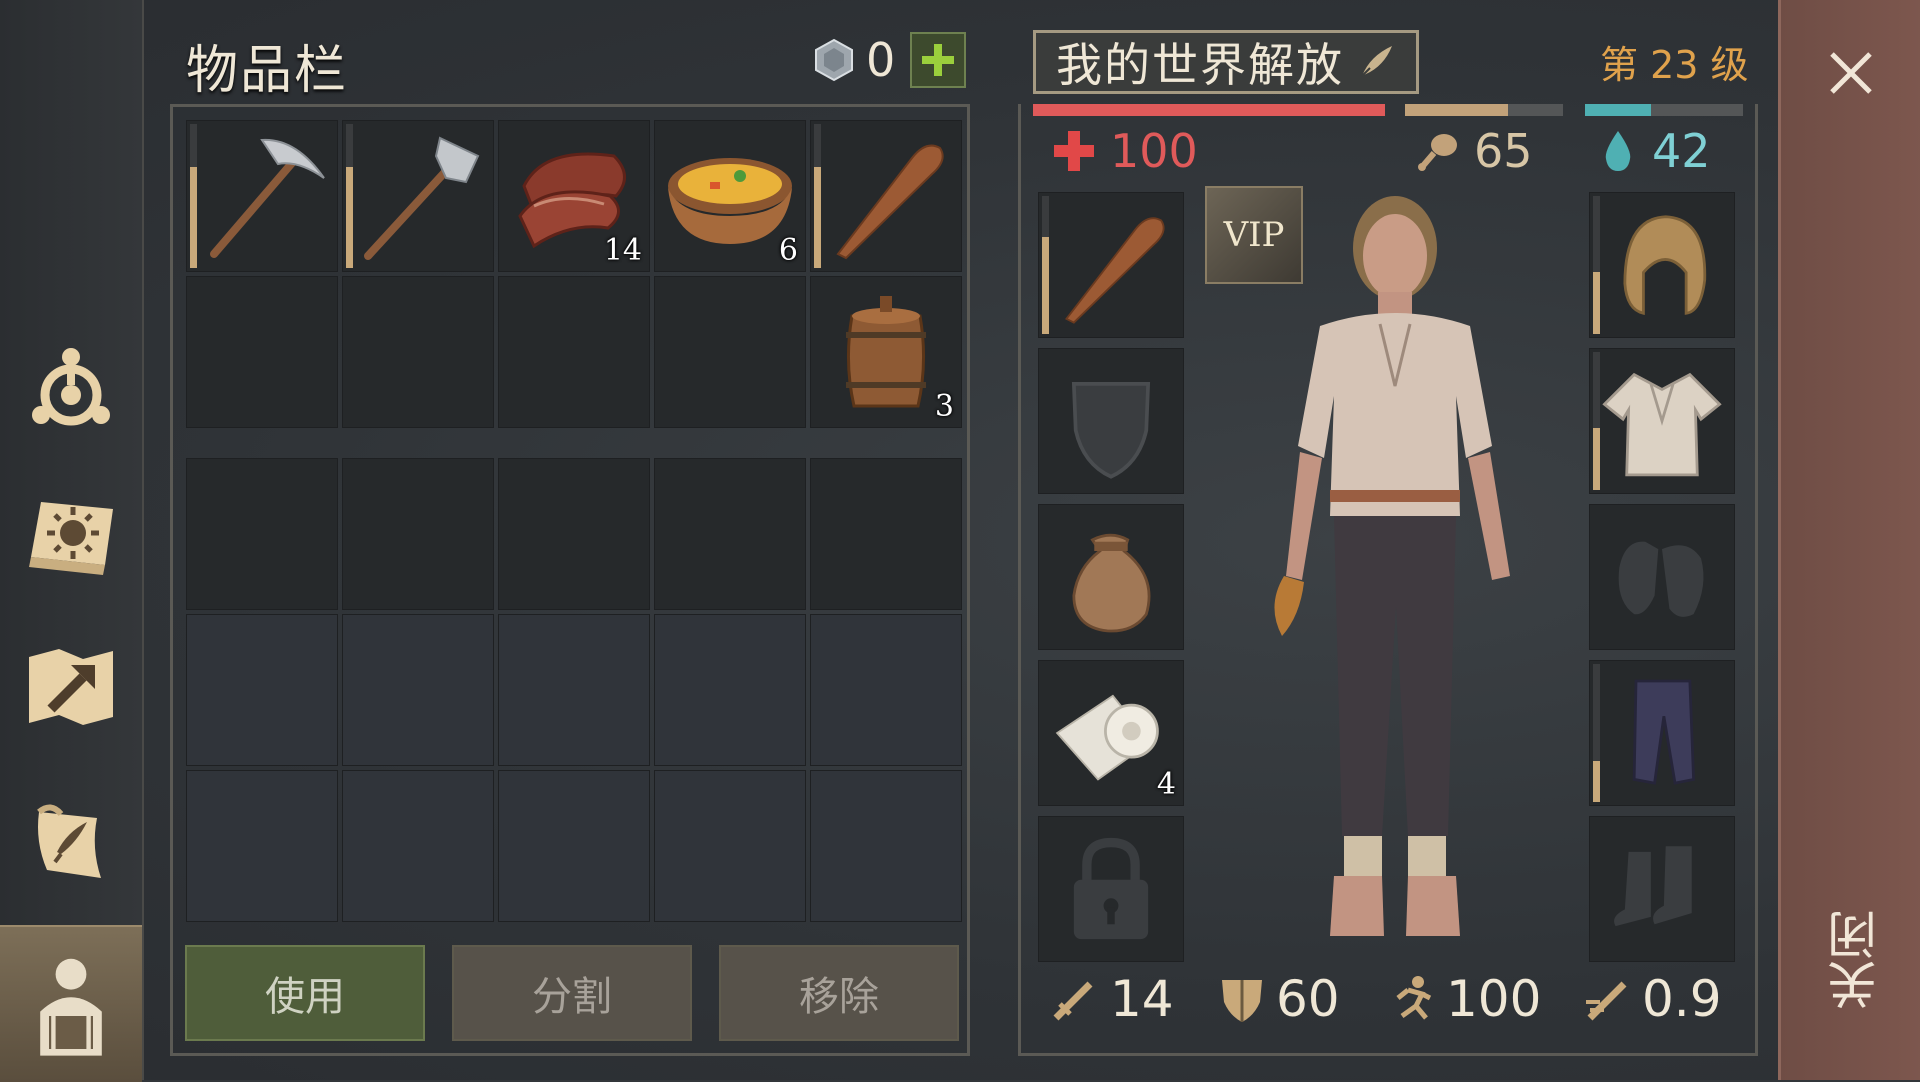  What do you see at coordinates (1200, 65) in the screenshot?
I see `character-name: 我的世界解放` at bounding box center [1200, 65].